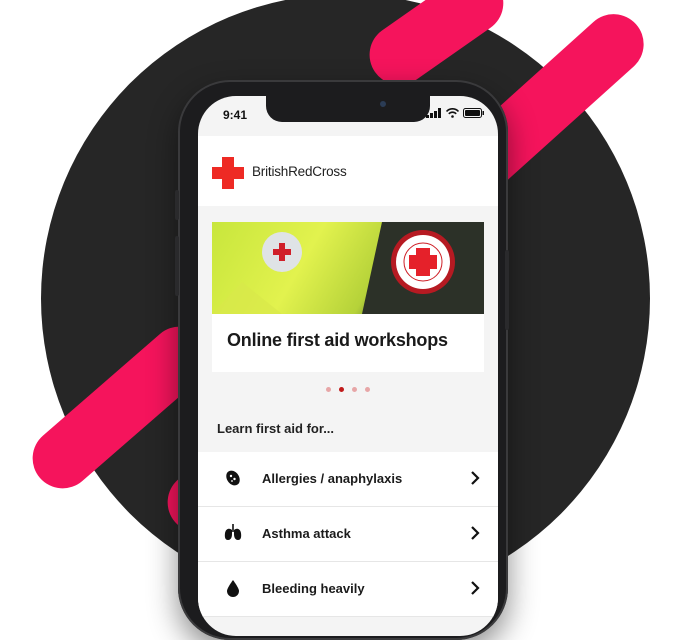 This screenshot has height=640, width=682. I want to click on banner-title: Online first aid workshops, so click(337, 340).